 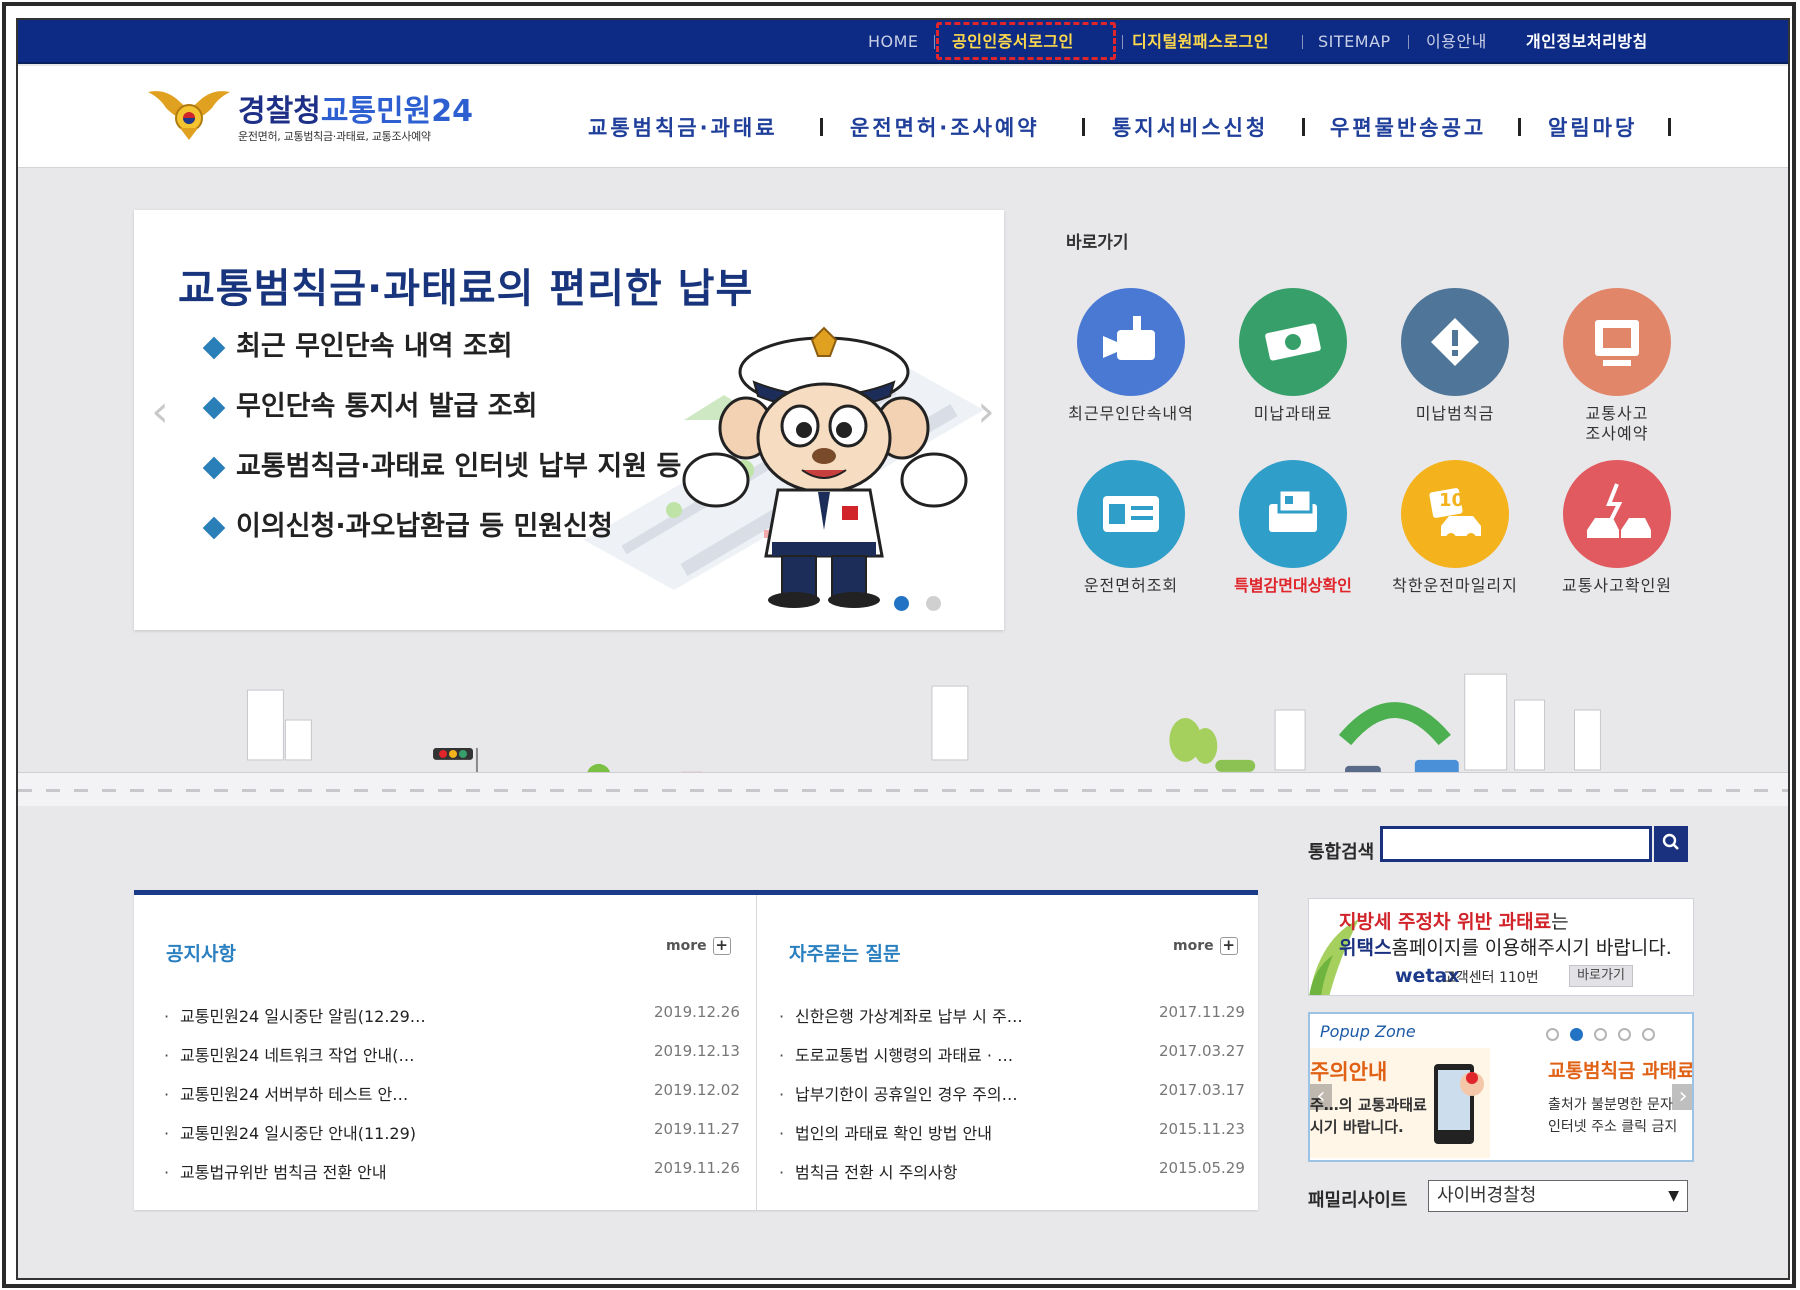 I want to click on faq-row-date: 2015.05.29, so click(x=1202, y=1168).